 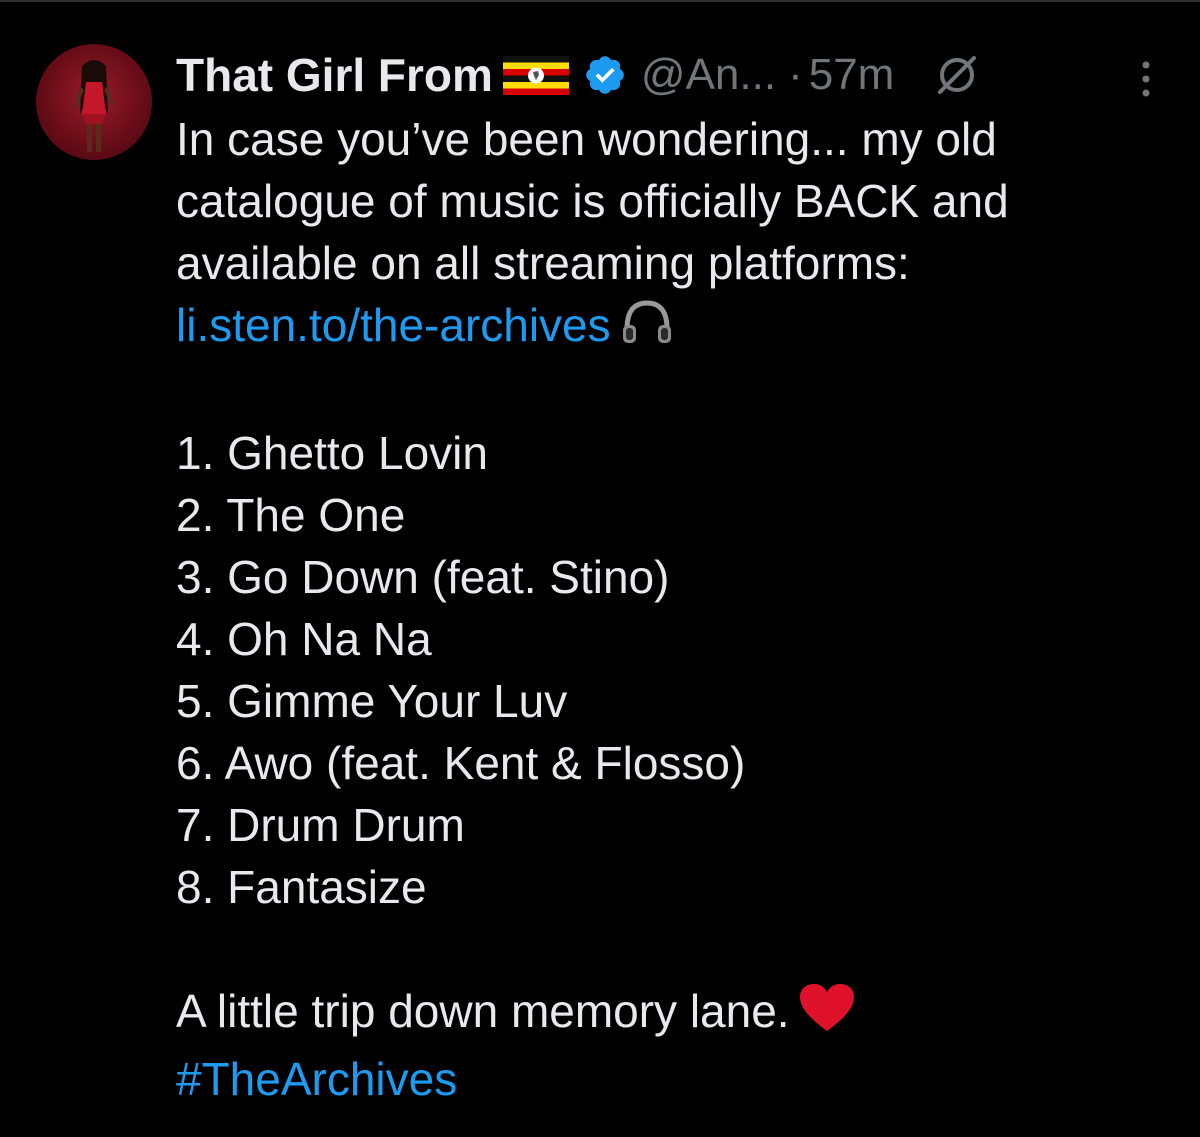 I want to click on timestamp: 57m, so click(x=852, y=75).